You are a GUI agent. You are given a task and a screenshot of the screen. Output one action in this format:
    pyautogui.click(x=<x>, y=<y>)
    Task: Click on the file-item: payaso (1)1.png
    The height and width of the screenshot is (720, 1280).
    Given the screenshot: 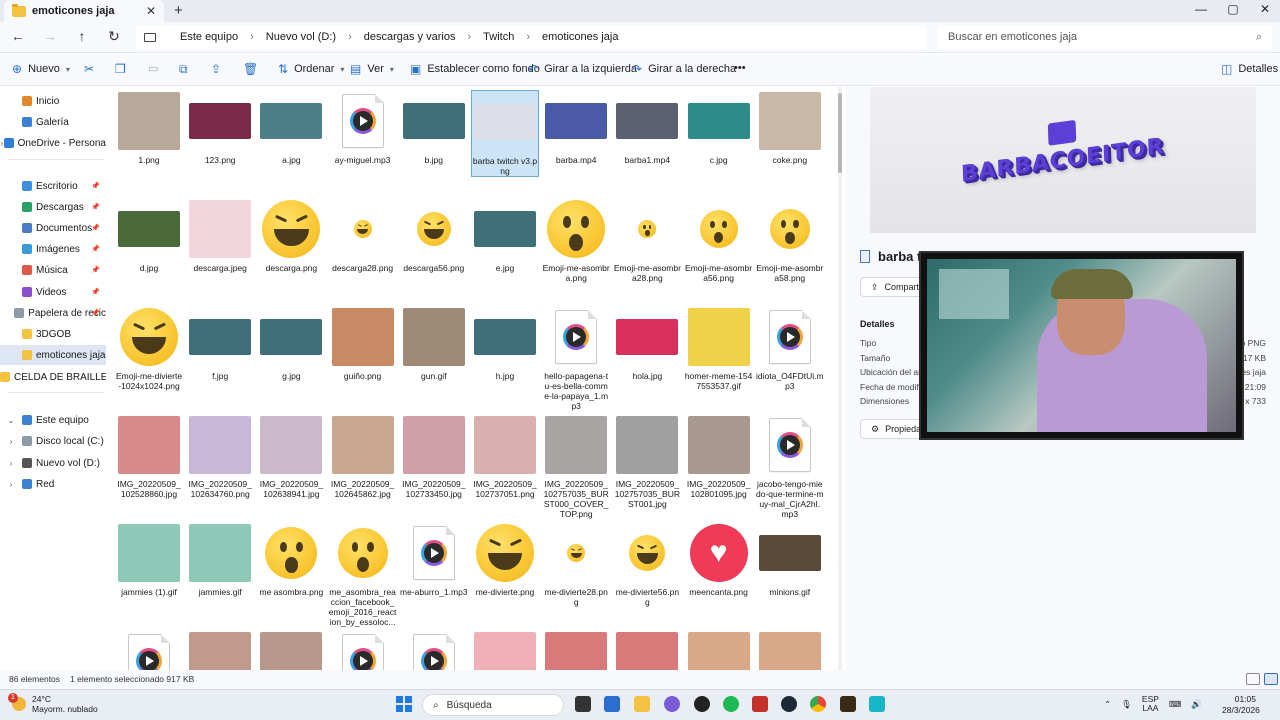 What is the action you would take?
    pyautogui.click(x=576, y=650)
    